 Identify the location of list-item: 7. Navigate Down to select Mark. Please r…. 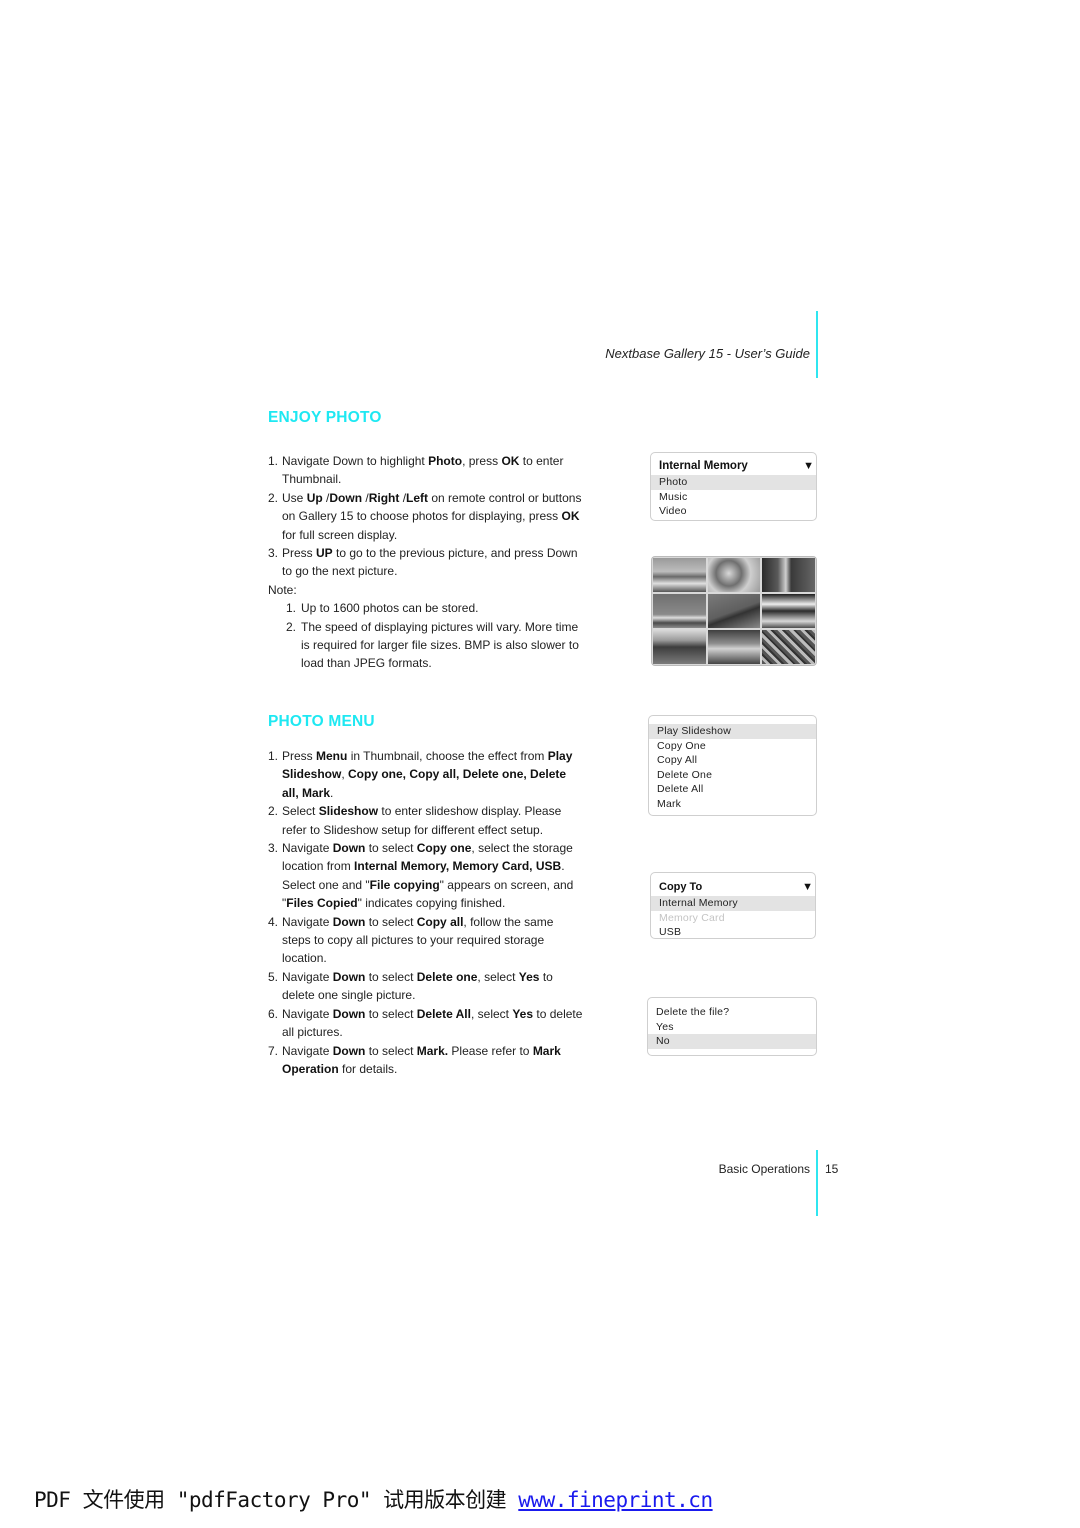
(426, 1060).